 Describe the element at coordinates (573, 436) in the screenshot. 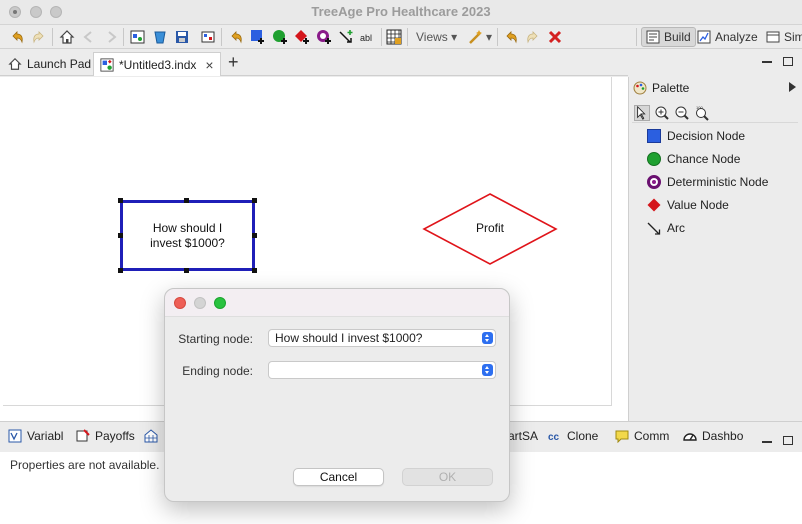

I see `tab-clone: cc Clone` at that location.